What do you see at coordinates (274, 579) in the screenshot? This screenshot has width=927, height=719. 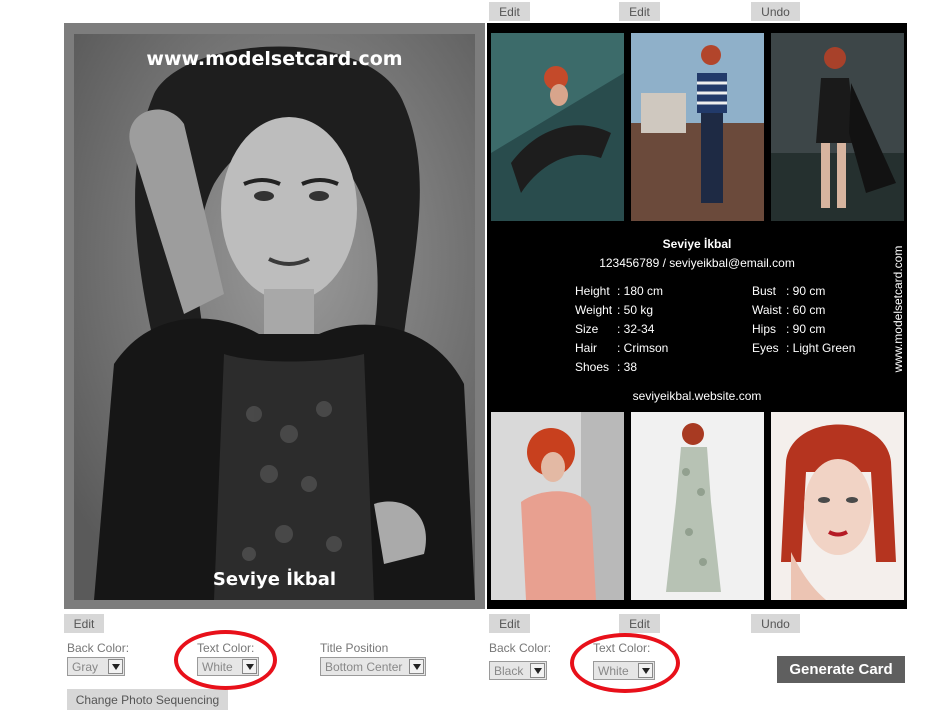 I see `front-card-name: Seviye İkbal` at bounding box center [274, 579].